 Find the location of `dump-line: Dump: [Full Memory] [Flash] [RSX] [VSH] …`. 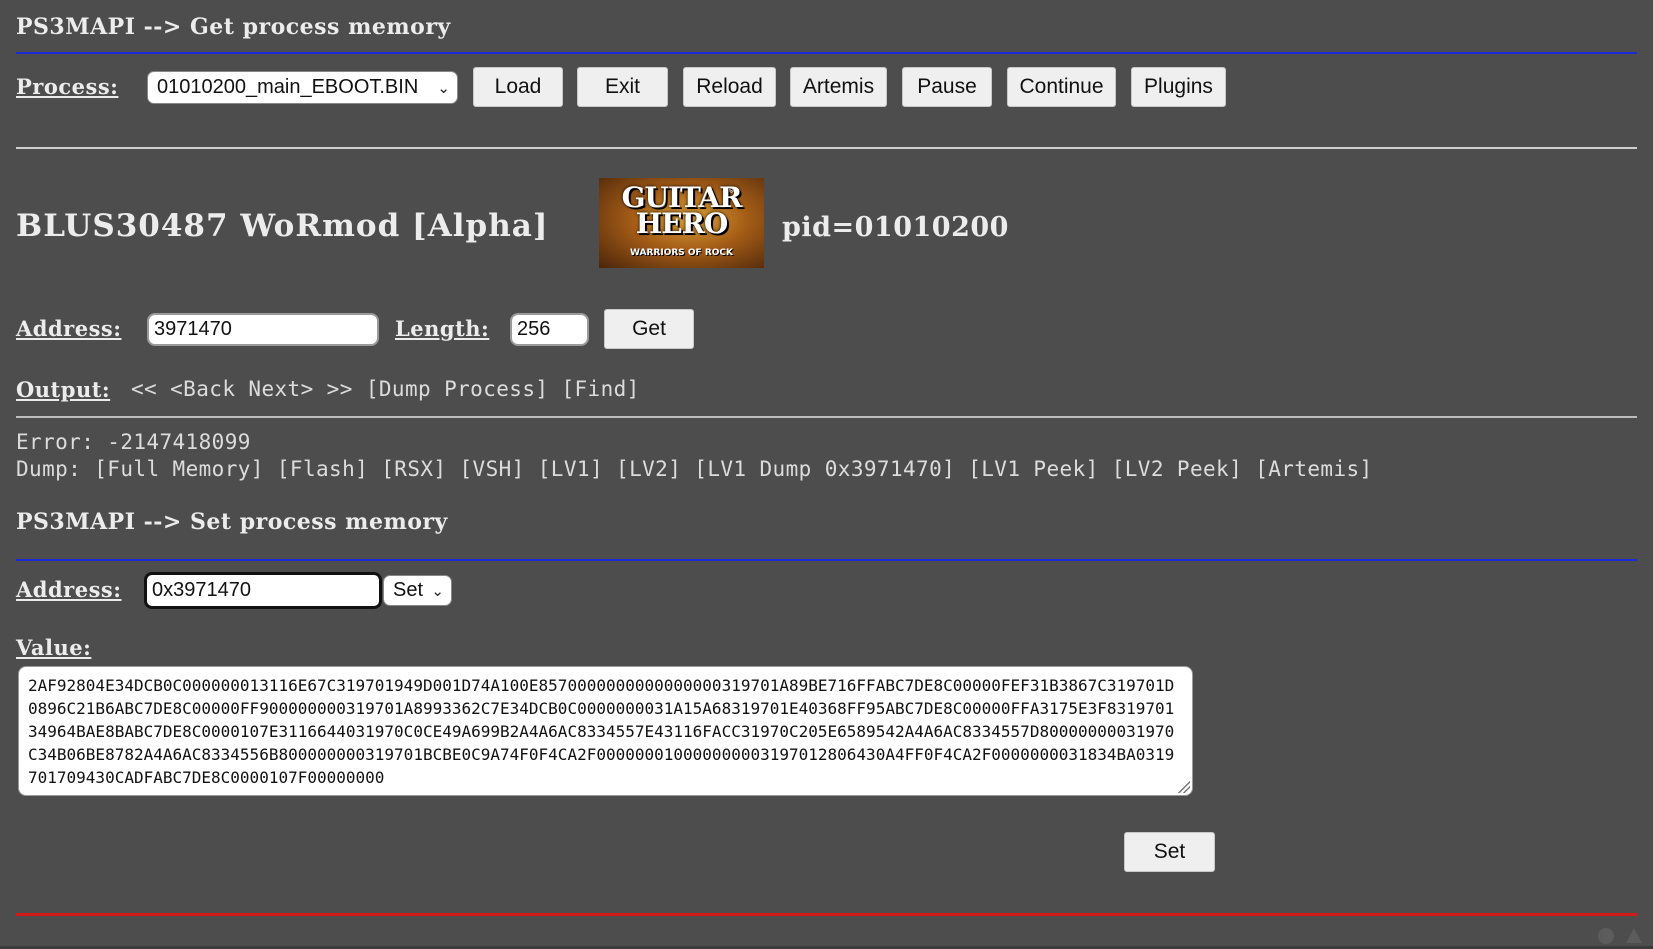

dump-line: Dump: [Full Memory] [Flash] [RSX] [VSH] … is located at coordinates (694, 469).